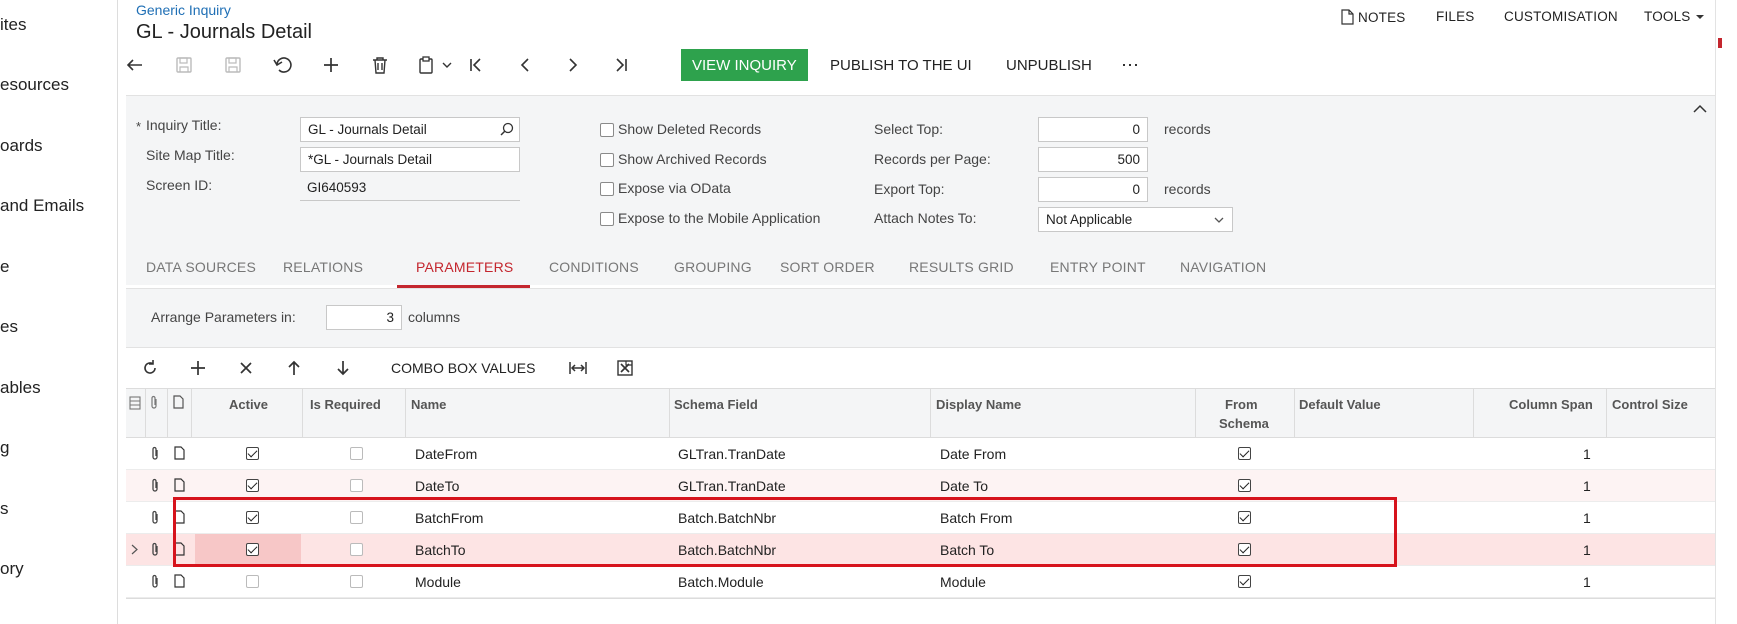 The height and width of the screenshot is (624, 1737). Describe the element at coordinates (1650, 404) in the screenshot. I see `col-header-control-size: Control Size` at that location.